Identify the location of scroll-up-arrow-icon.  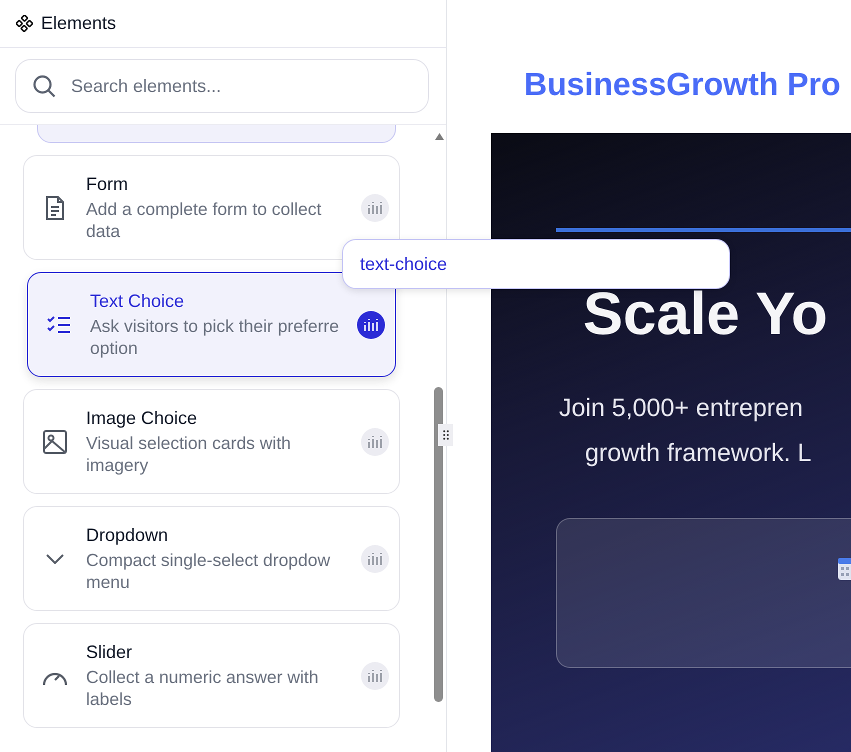
(439, 136).